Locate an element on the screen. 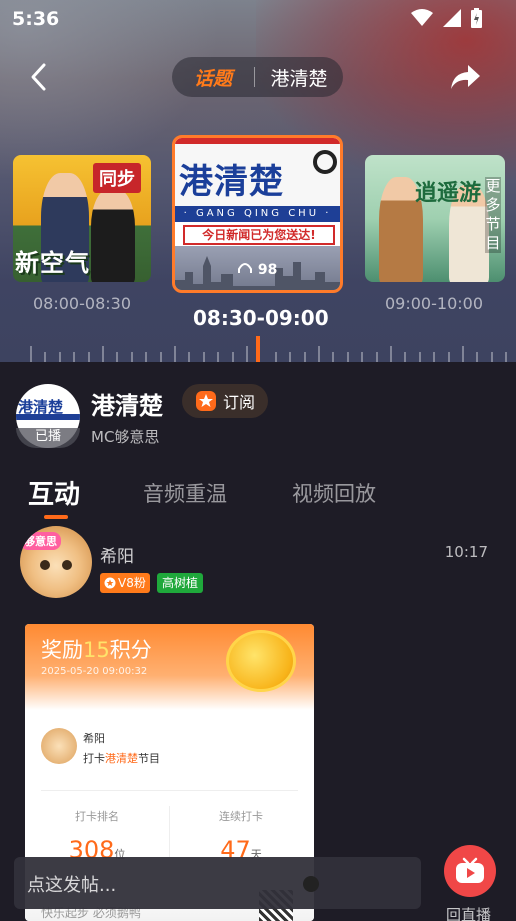 This screenshot has width=516, height=921. reward-title: 奖励15积分 is located at coordinates (96, 649).